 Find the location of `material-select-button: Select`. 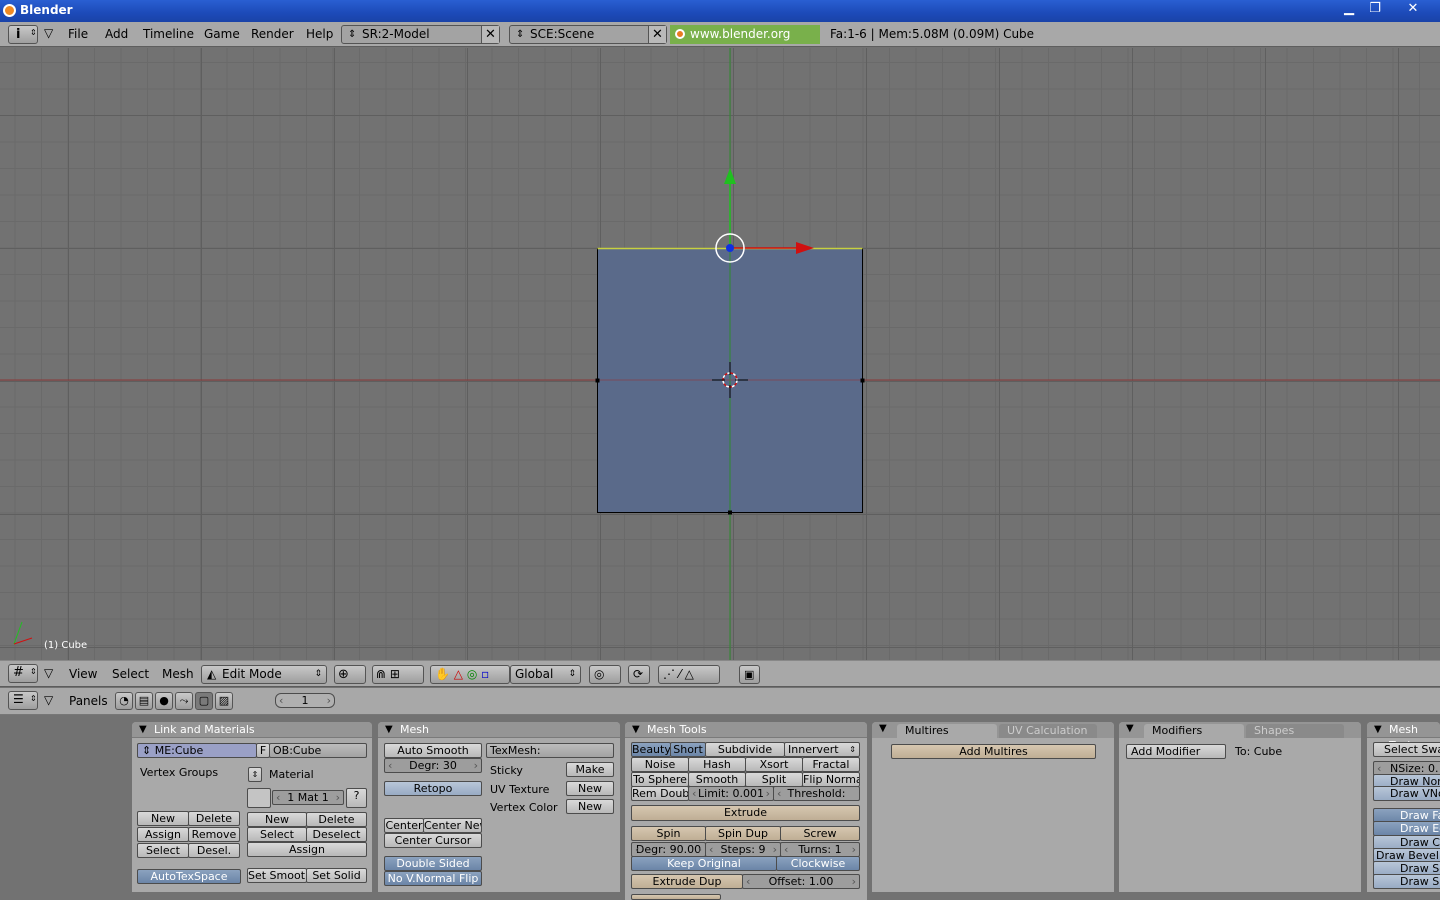

material-select-button: Select is located at coordinates (277, 834).